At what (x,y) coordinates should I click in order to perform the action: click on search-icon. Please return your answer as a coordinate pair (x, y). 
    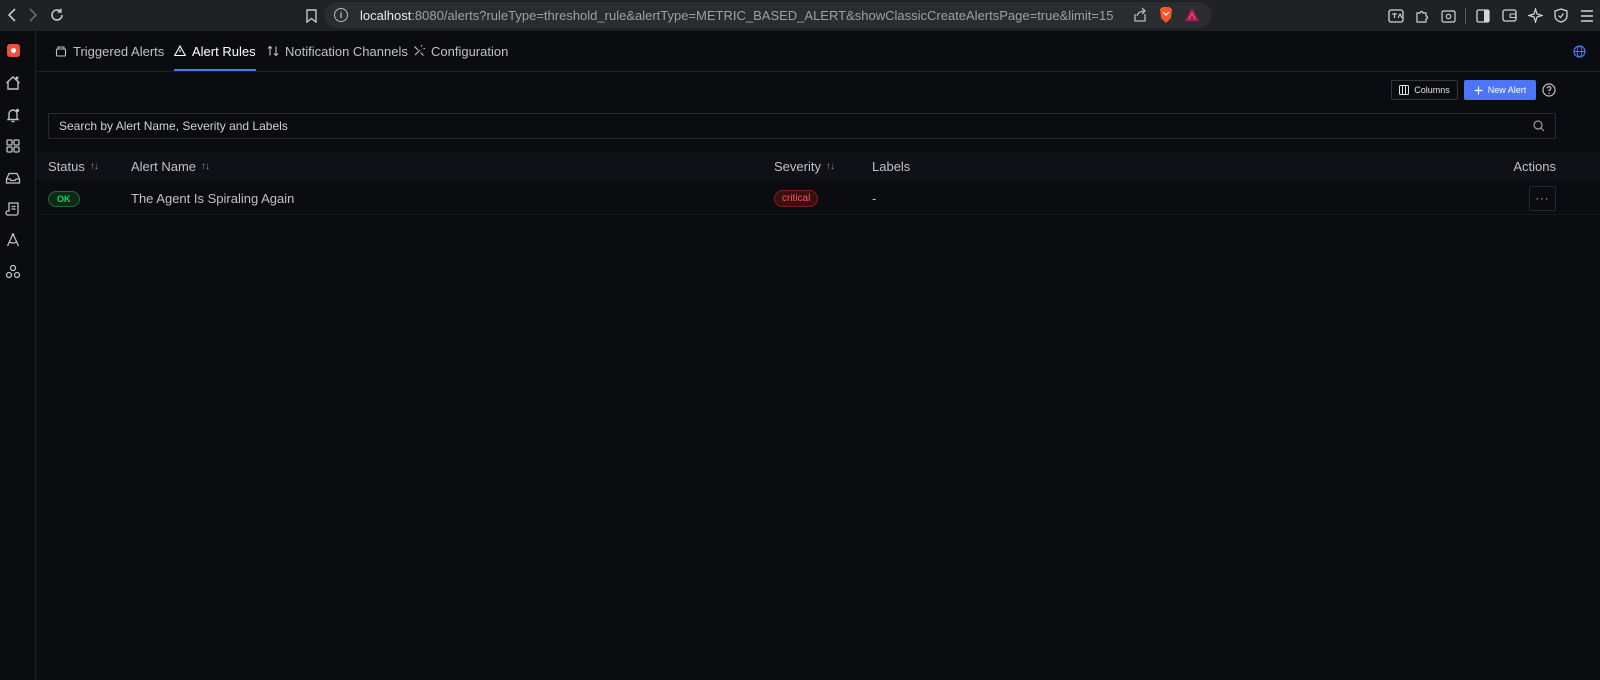
    Looking at the image, I should click on (1539, 126).